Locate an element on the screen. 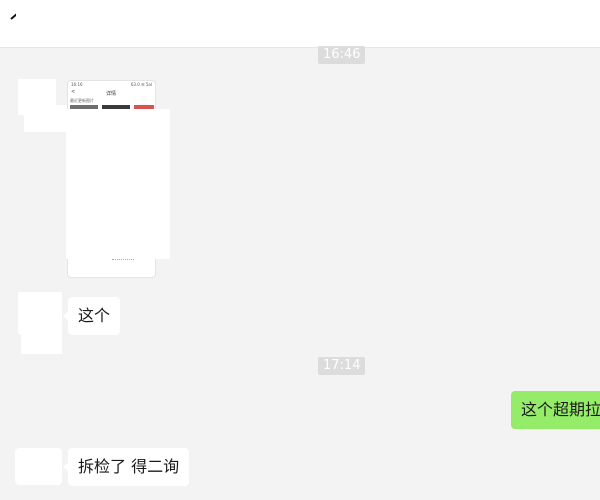  image-status-time: 16:16 is located at coordinates (77, 84).